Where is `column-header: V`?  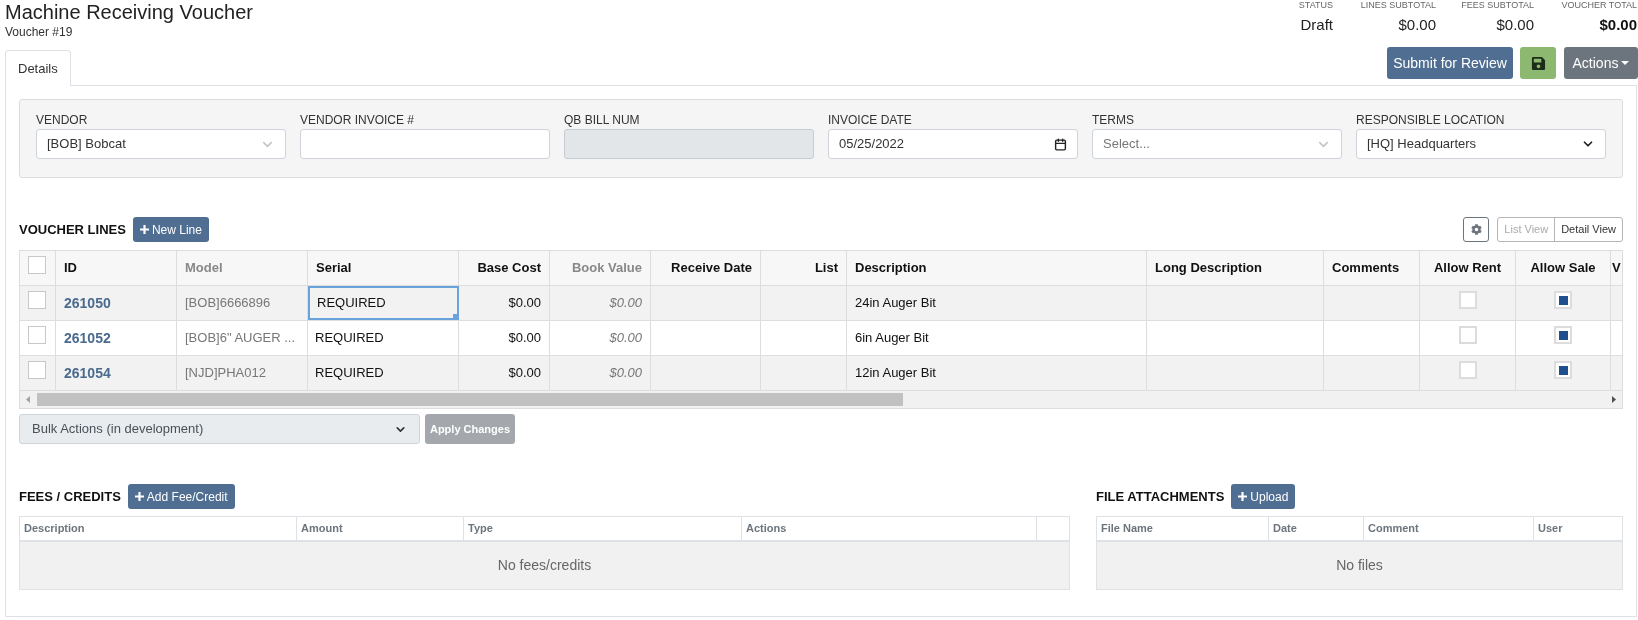 column-header: V is located at coordinates (1616, 268).